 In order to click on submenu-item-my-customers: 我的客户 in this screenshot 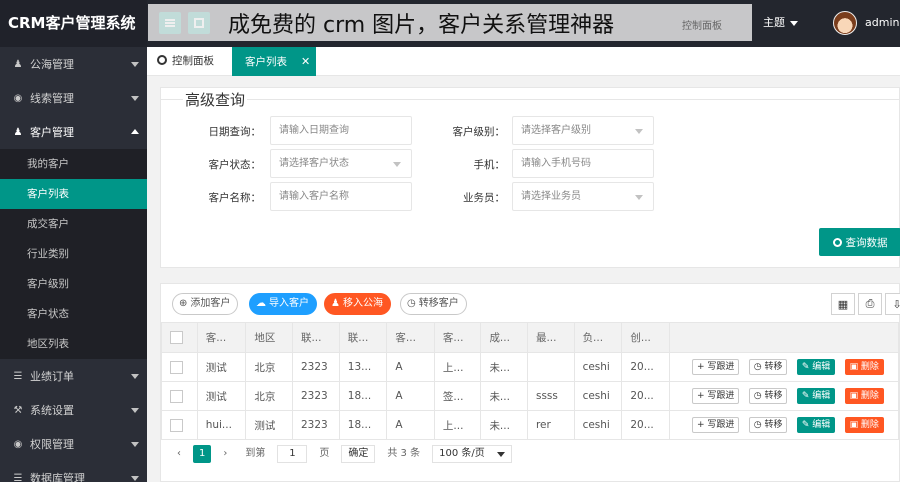, I will do `click(73, 164)`.